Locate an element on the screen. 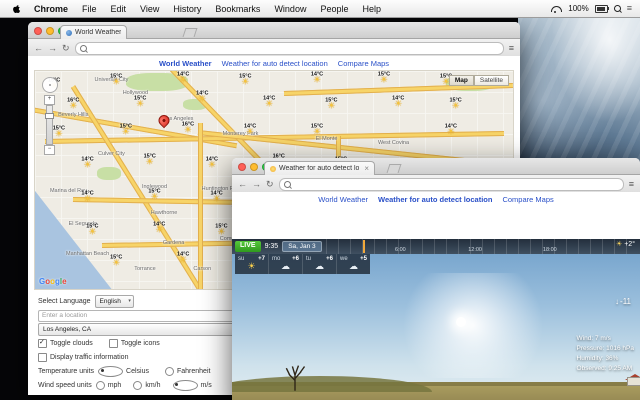 The height and width of the screenshot is (400, 640). wind-option-label: m/s is located at coordinates (206, 385).